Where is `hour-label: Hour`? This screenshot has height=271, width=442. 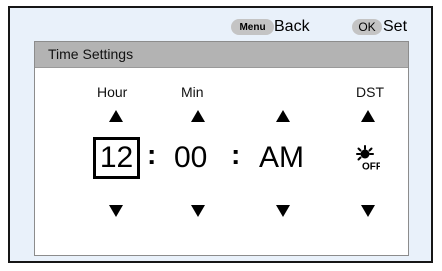 hour-label: Hour is located at coordinates (112, 92).